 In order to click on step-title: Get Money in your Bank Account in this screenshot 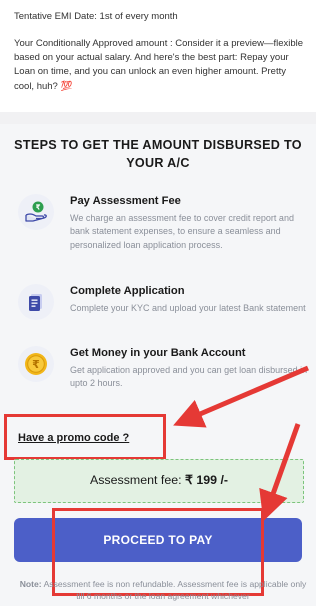, I will do `click(158, 353)`.